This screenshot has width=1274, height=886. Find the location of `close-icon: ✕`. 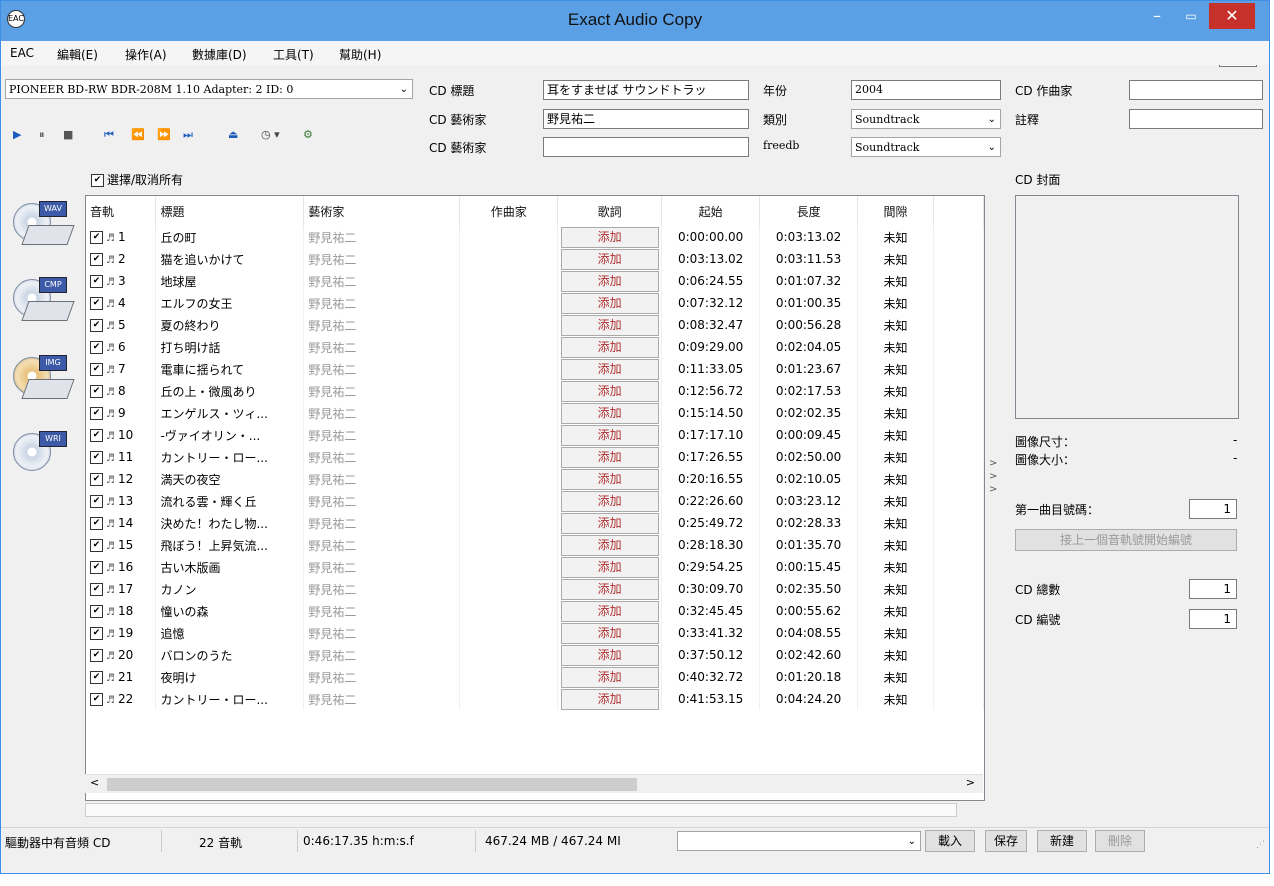

close-icon: ✕ is located at coordinates (1232, 16).